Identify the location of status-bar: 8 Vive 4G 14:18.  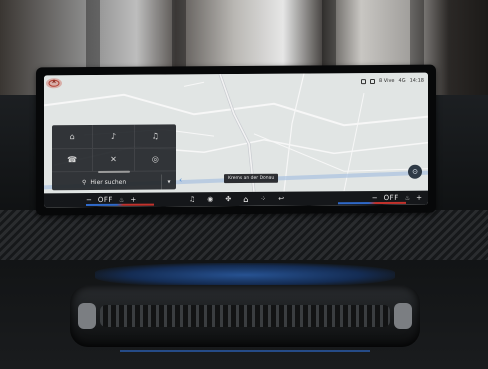
(392, 81).